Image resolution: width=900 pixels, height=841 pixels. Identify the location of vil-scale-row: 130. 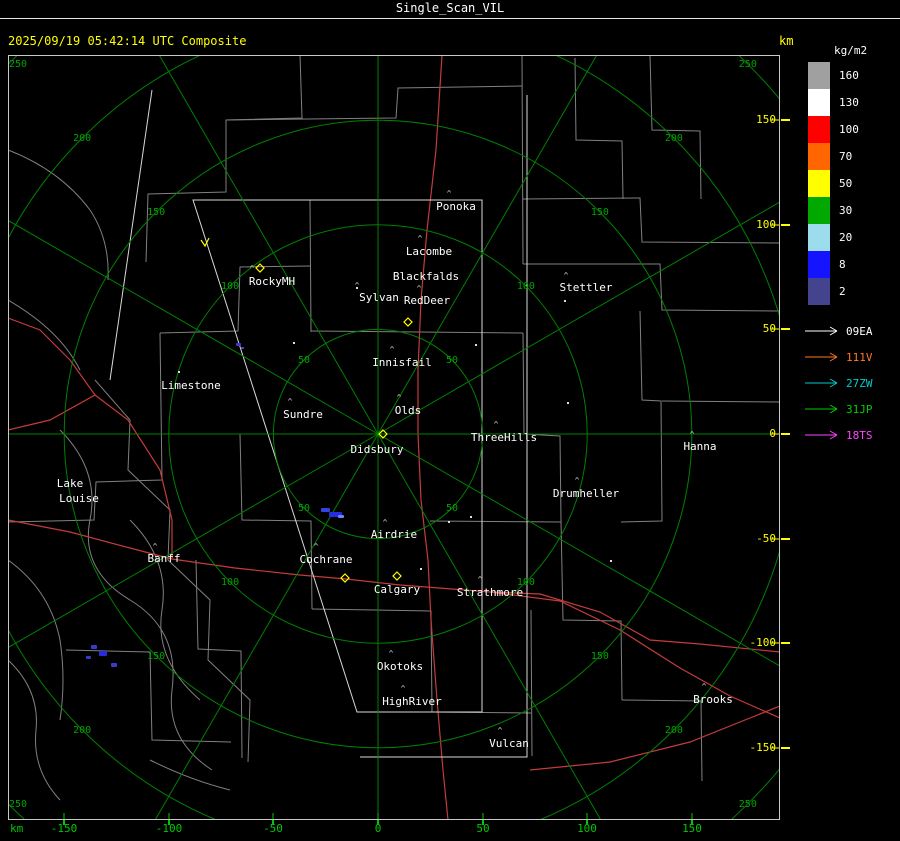
(833, 102).